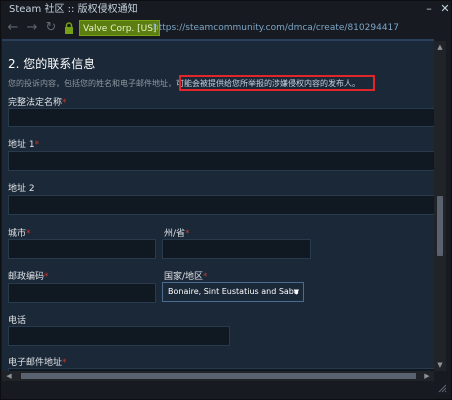 The width and height of the screenshot is (452, 400). I want to click on postal-code-input, so click(82, 293).